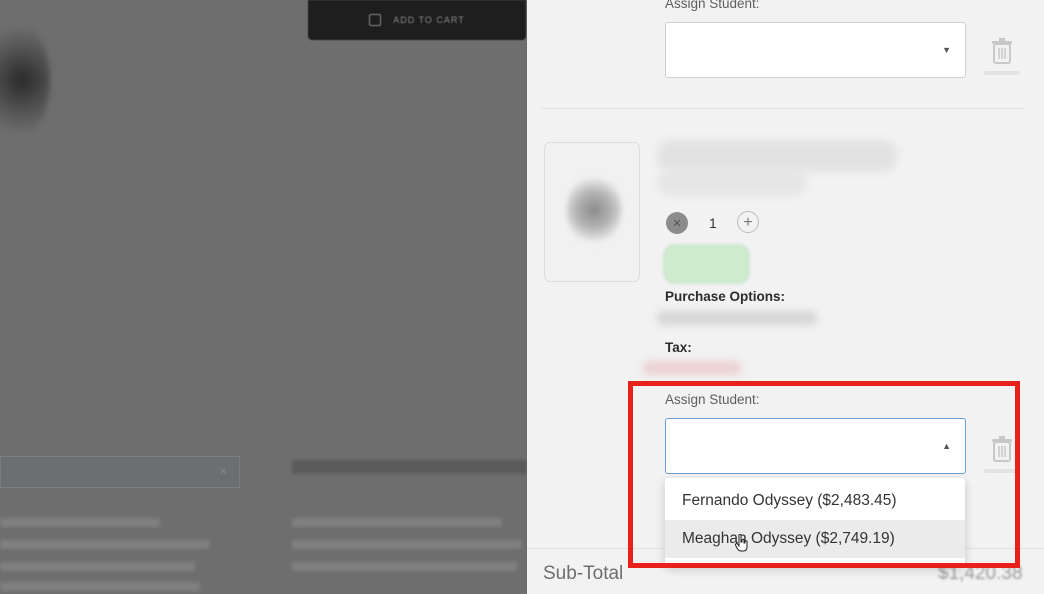 This screenshot has width=1044, height=594. I want to click on quantity-value: 1, so click(713, 223).